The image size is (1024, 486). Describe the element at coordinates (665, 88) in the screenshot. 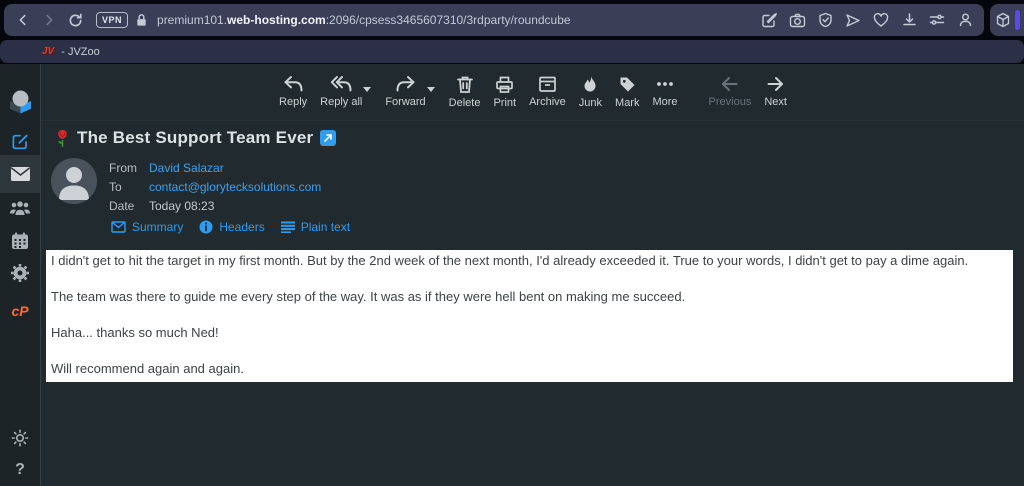

I see `more-button: More` at that location.